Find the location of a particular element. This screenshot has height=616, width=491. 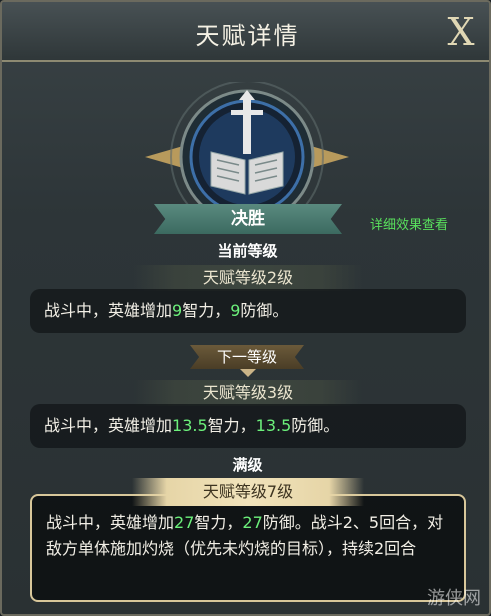

watermark: 游侠网 is located at coordinates (454, 598).